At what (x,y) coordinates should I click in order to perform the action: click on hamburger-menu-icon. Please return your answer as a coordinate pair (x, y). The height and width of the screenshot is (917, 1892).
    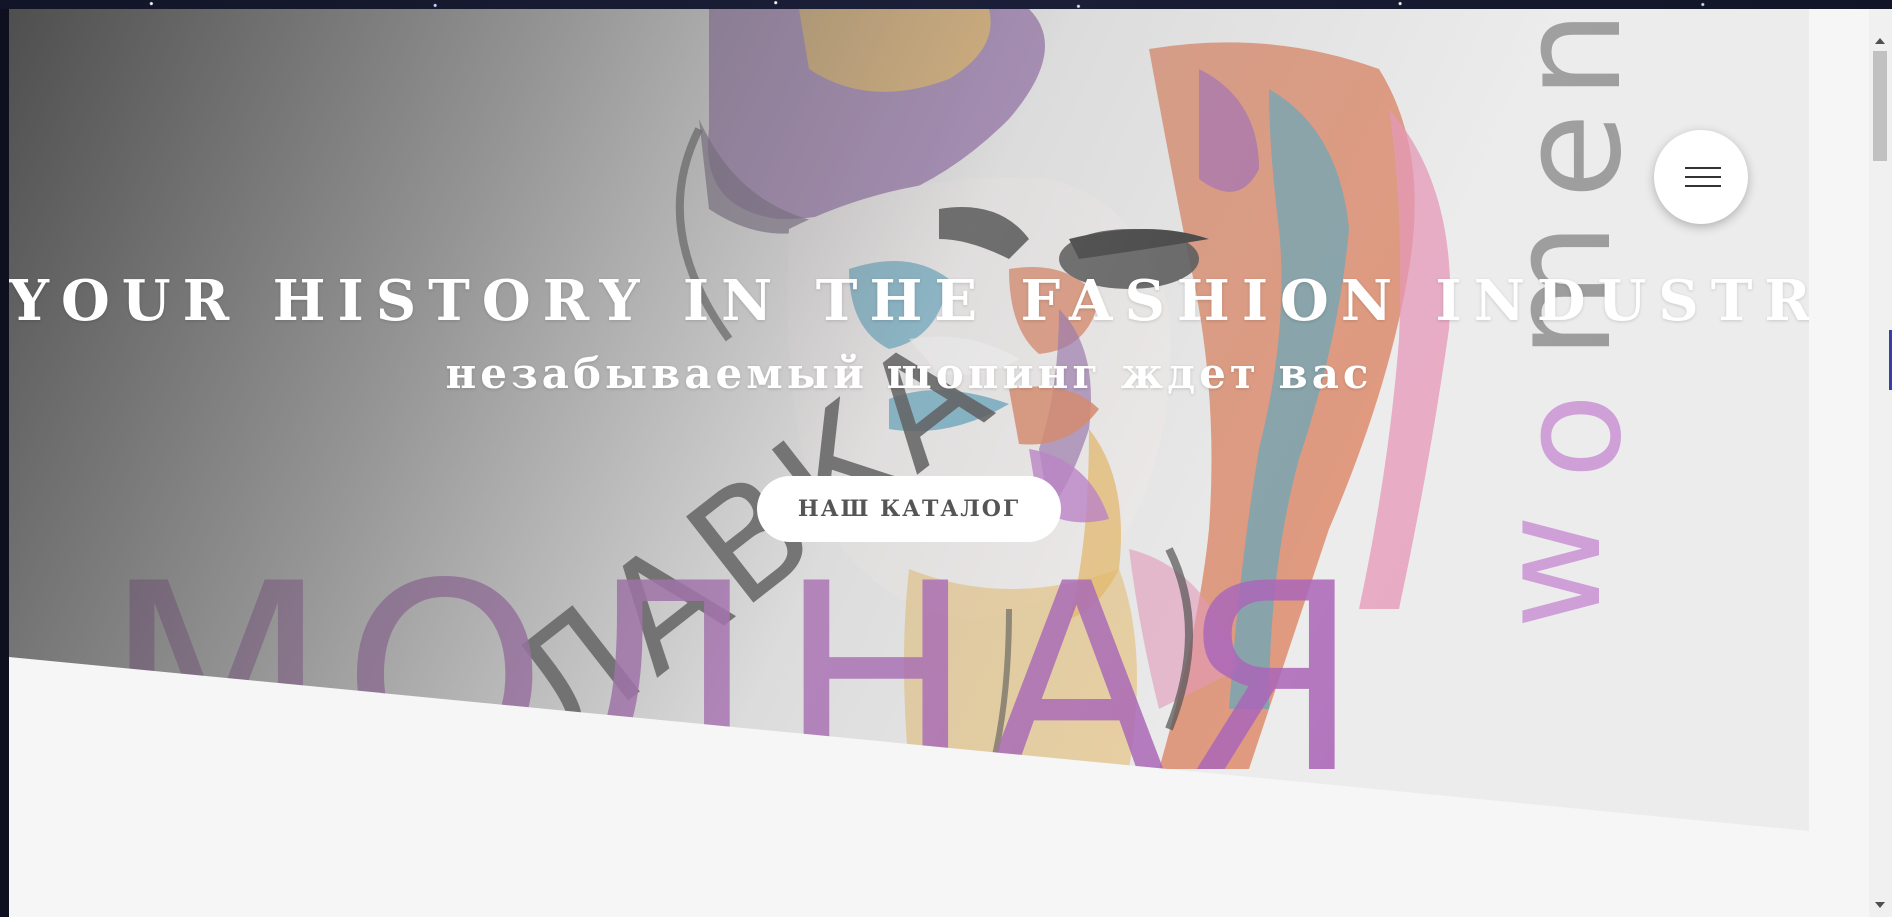
    Looking at the image, I should click on (1703, 168).